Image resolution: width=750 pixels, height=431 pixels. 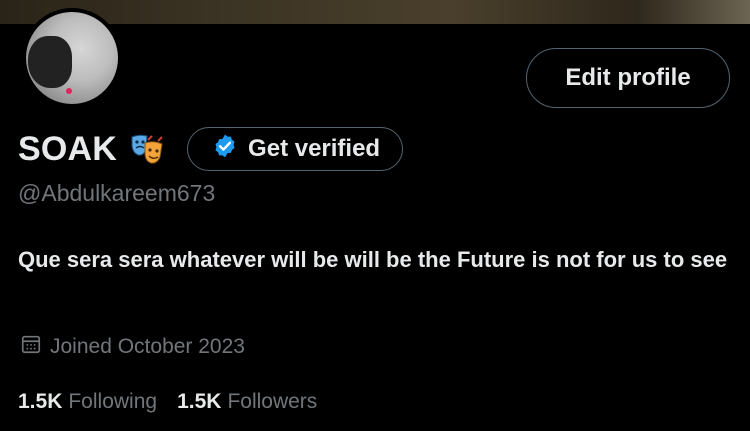 What do you see at coordinates (68, 148) in the screenshot?
I see `display-name: SOAK` at bounding box center [68, 148].